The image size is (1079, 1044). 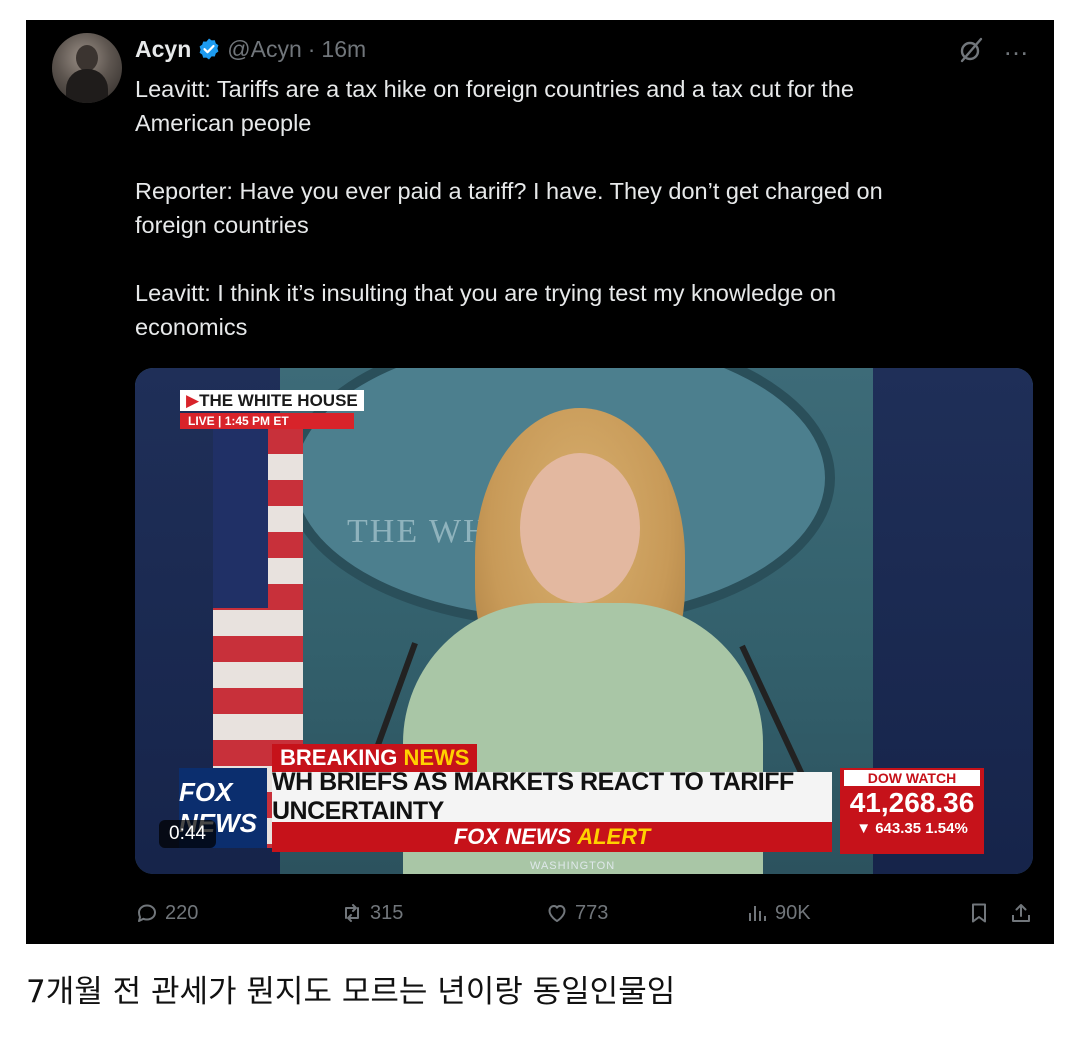 What do you see at coordinates (614, 836) in the screenshot?
I see `alert-label-2: ALERT` at bounding box center [614, 836].